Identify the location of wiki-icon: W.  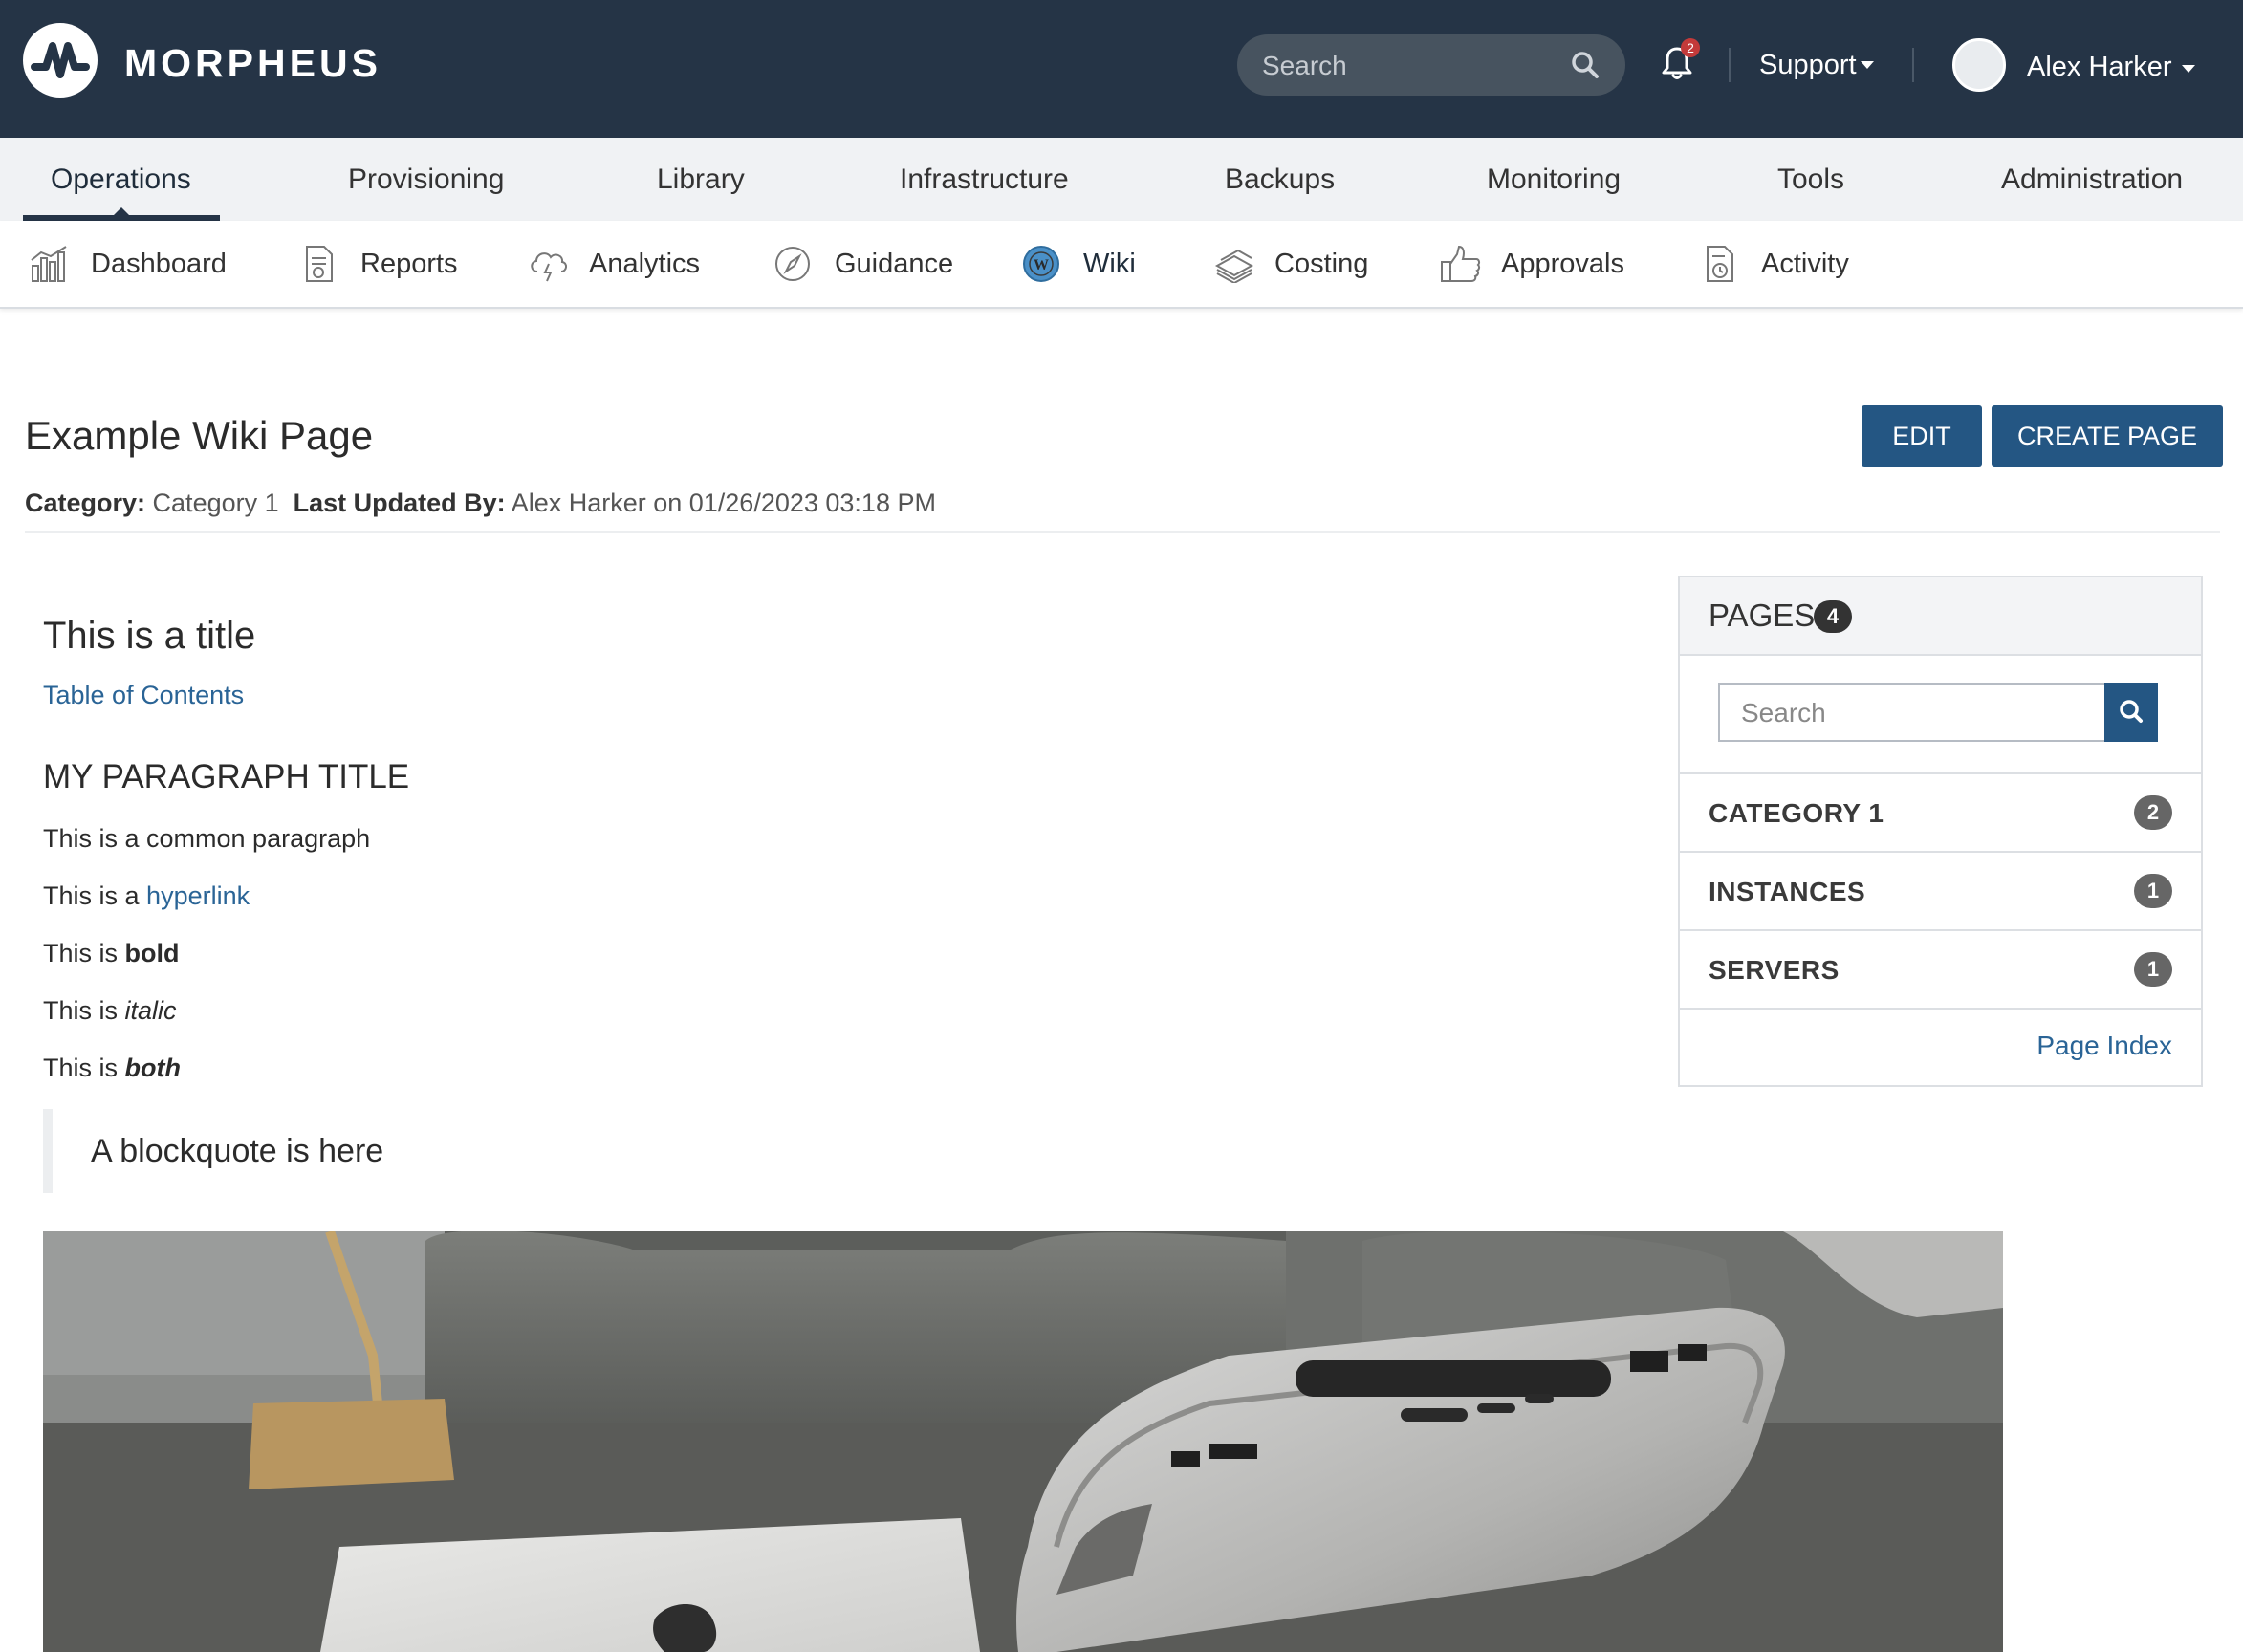
(1041, 264).